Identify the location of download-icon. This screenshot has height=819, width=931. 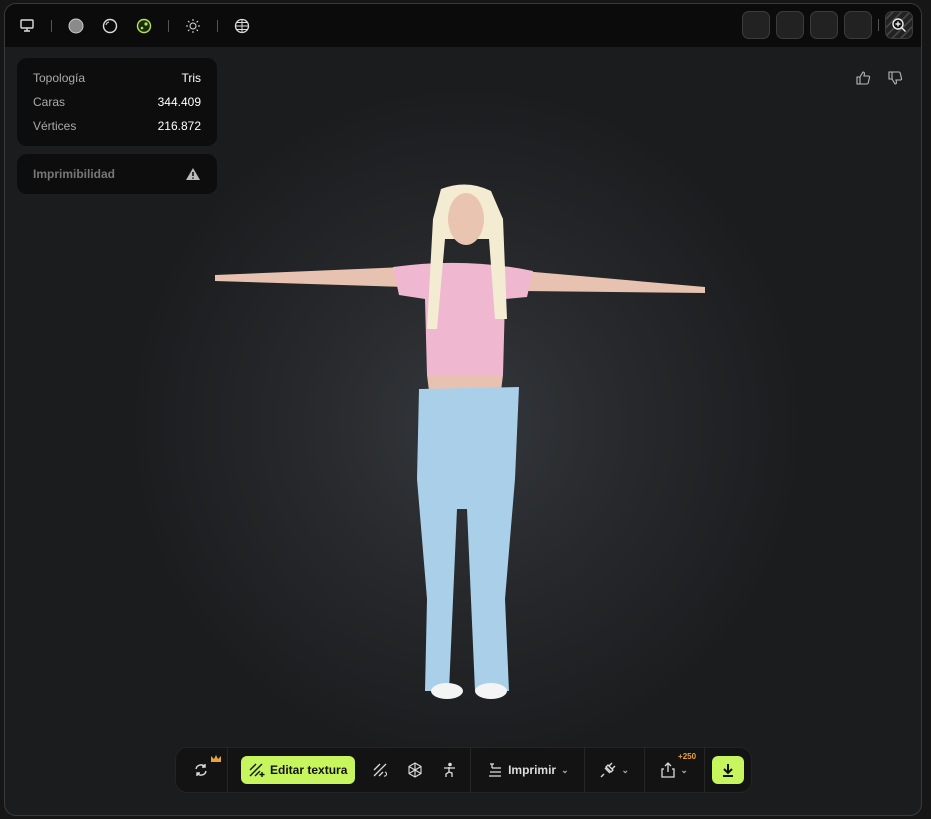
(728, 770).